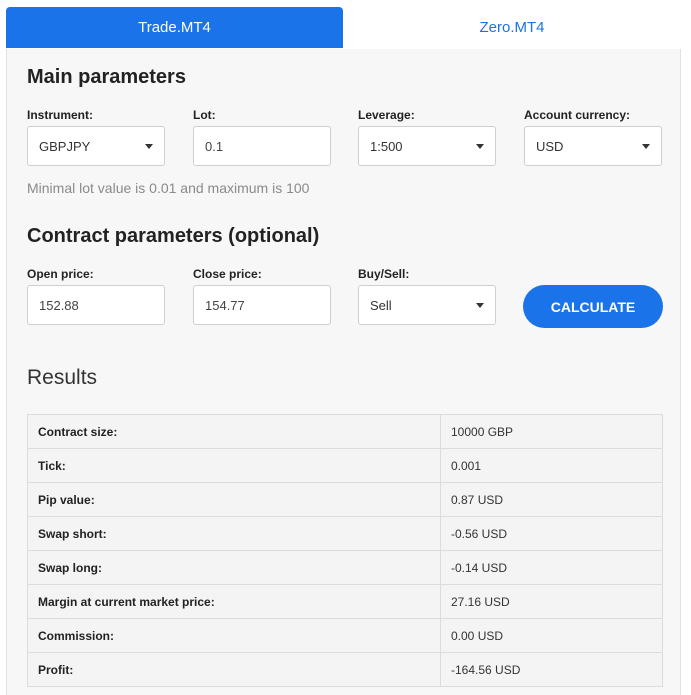 The height and width of the screenshot is (695, 691). Describe the element at coordinates (234, 431) in the screenshot. I see `result-key: Contract size:` at that location.